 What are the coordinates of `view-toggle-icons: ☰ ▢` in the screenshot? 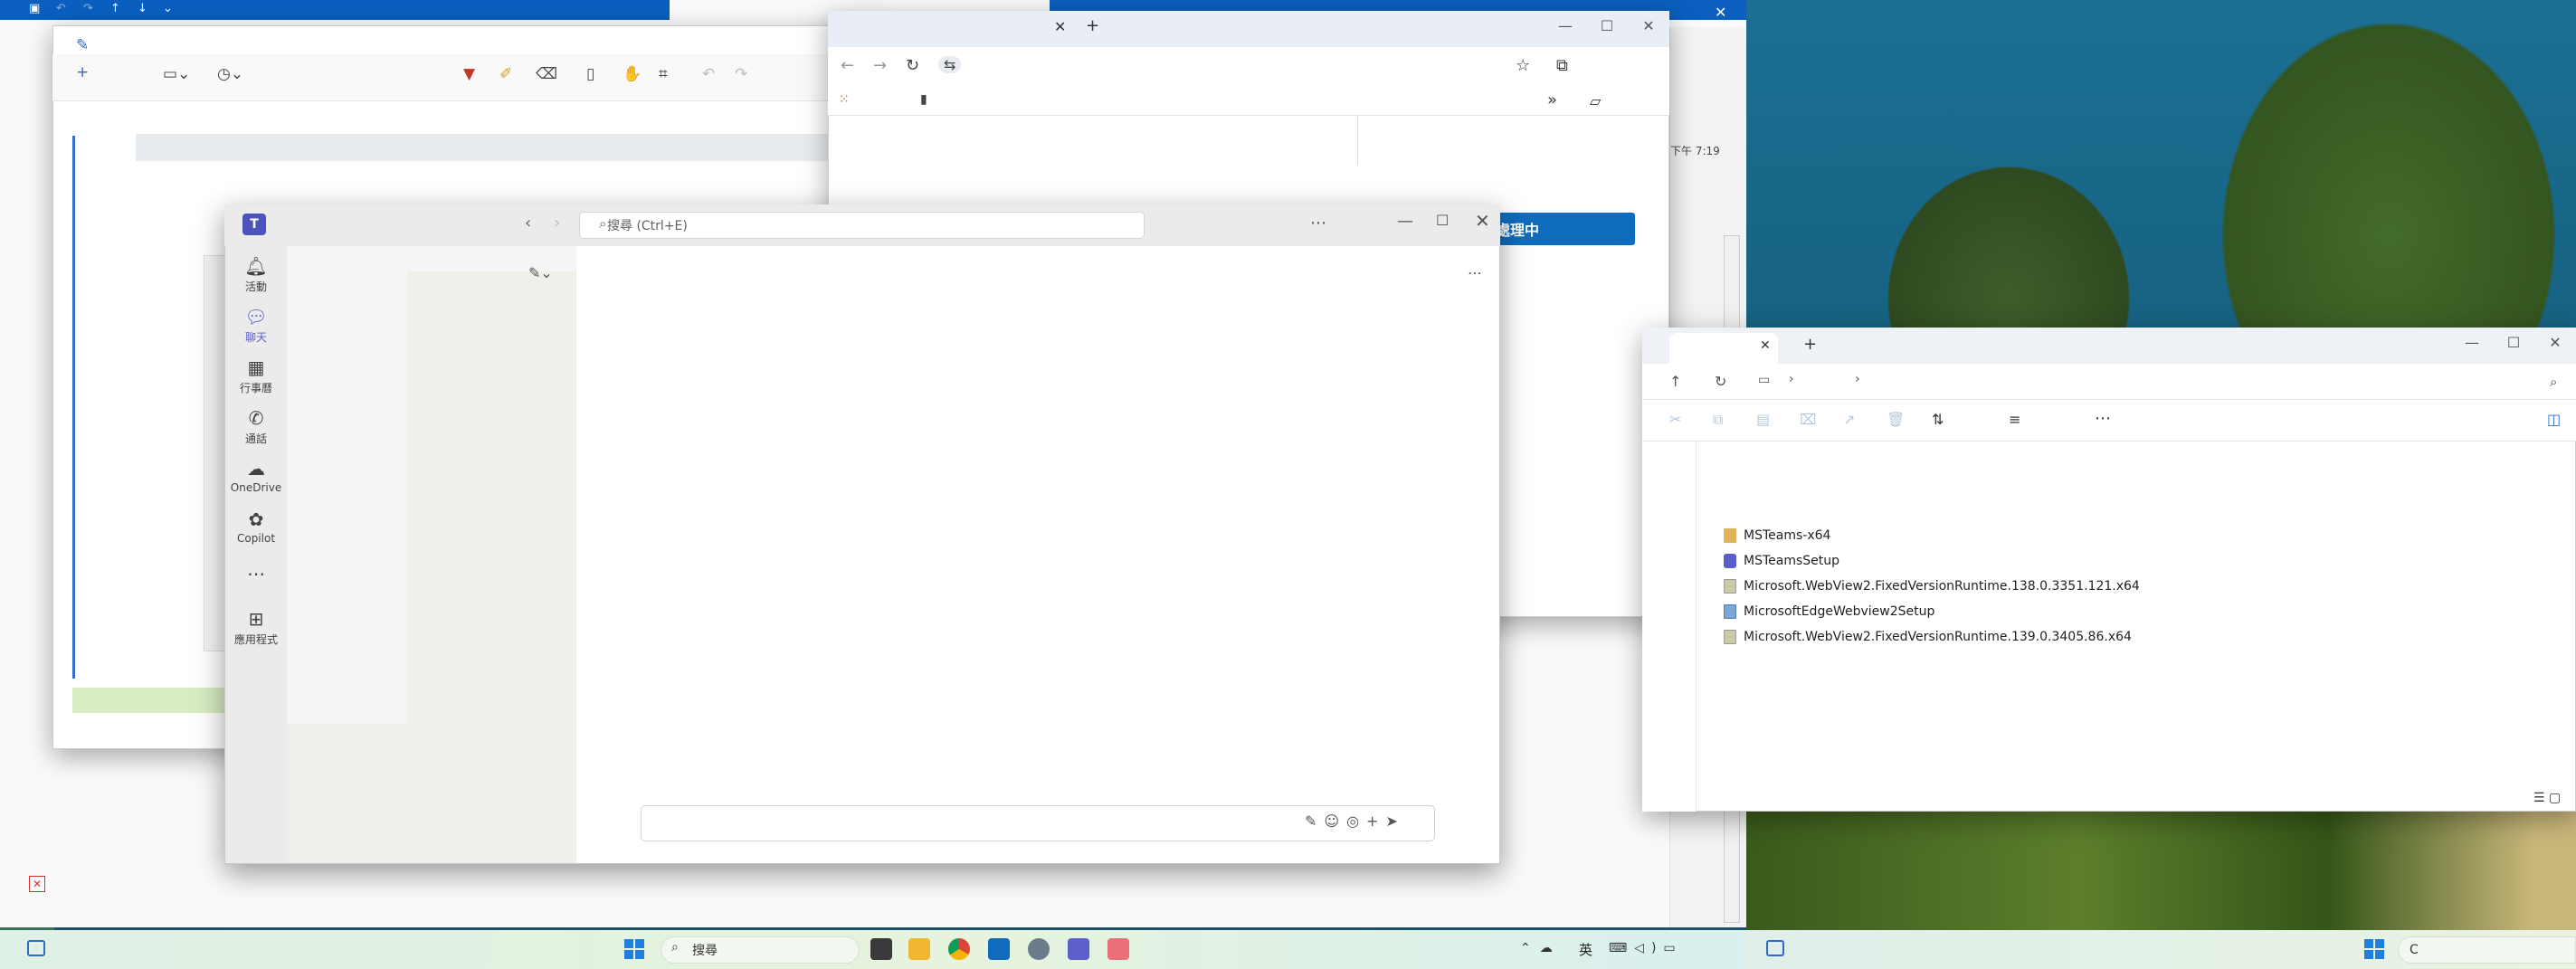 It's located at (2547, 798).